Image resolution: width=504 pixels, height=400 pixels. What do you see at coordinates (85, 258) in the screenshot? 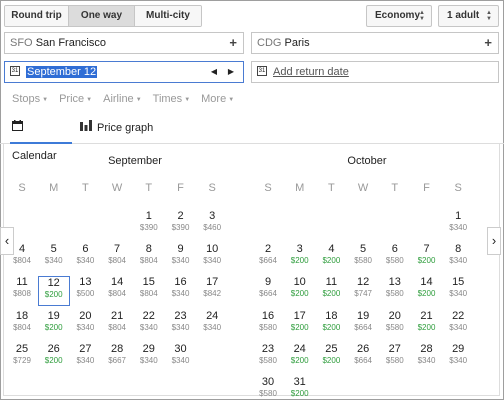
I see `calendar-day: 6 $340` at bounding box center [85, 258].